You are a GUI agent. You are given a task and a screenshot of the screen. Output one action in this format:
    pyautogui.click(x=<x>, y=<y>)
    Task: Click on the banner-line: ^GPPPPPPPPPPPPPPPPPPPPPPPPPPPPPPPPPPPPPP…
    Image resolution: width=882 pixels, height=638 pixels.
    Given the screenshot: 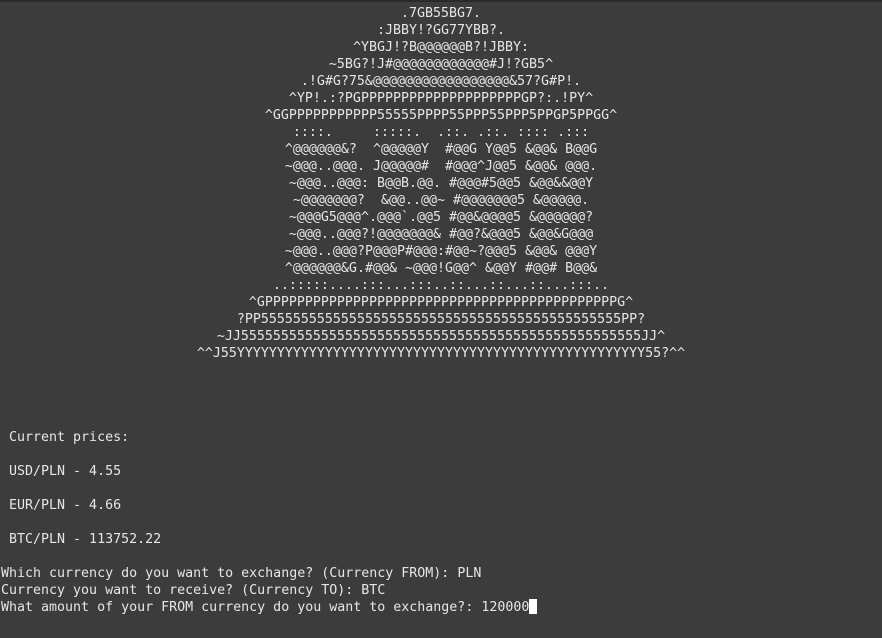 What is the action you would take?
    pyautogui.click(x=441, y=302)
    